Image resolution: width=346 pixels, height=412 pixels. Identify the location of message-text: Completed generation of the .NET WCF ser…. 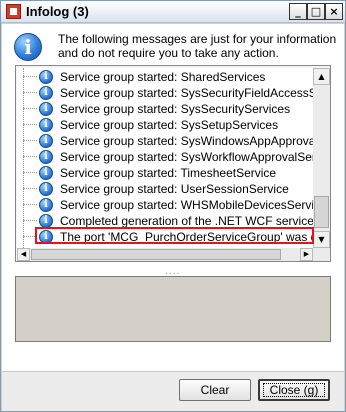
(186, 221).